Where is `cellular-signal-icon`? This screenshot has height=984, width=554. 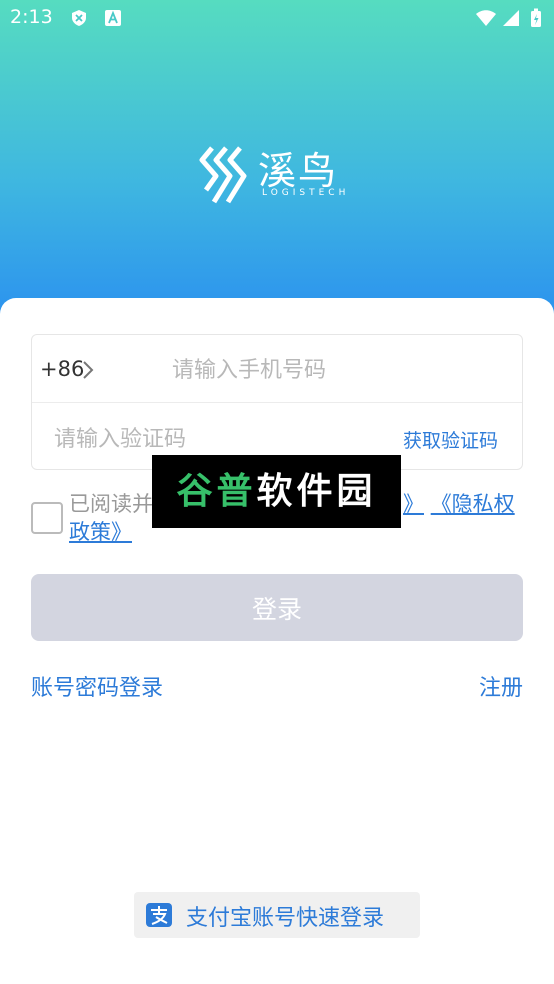
cellular-signal-icon is located at coordinates (511, 18).